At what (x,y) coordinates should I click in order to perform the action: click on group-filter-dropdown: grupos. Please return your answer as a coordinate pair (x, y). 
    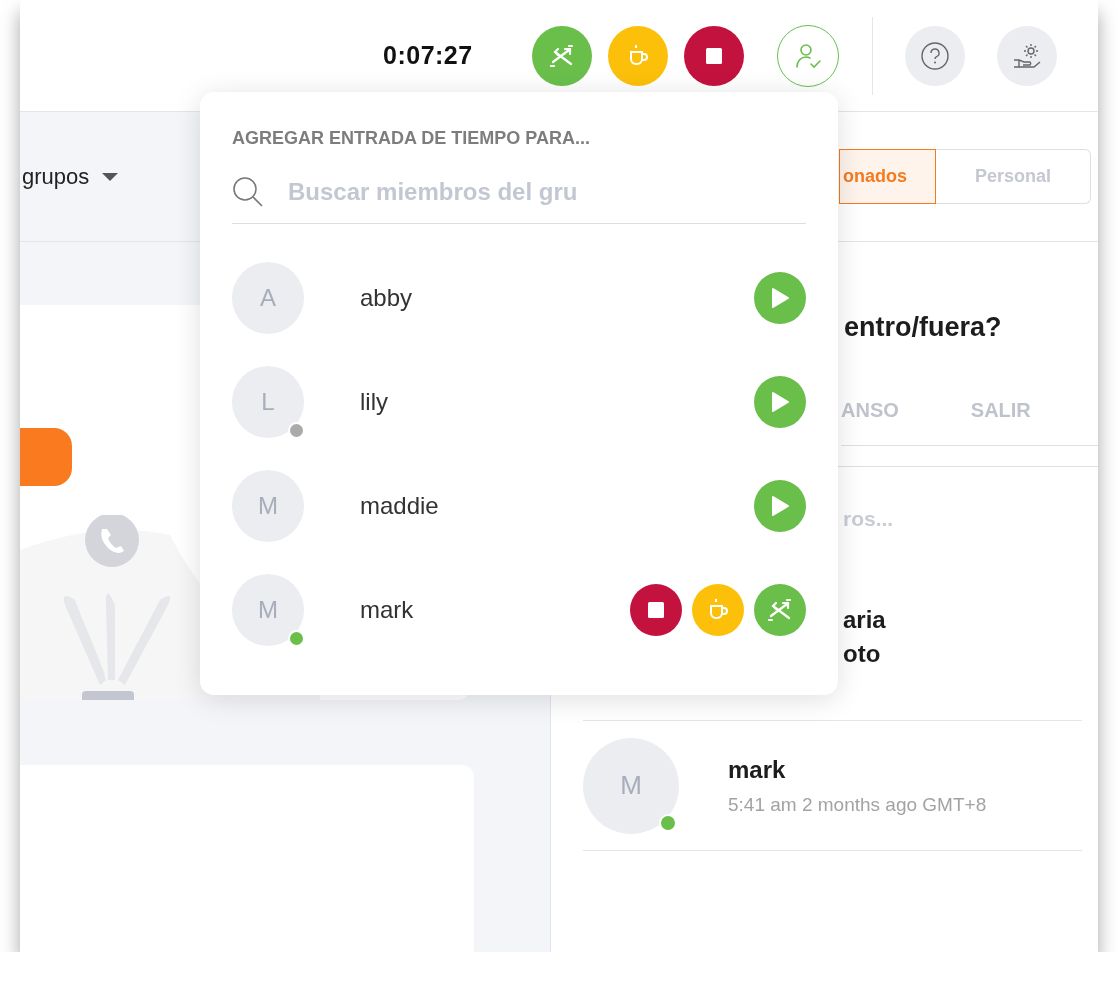
    Looking at the image, I should click on (71, 176).